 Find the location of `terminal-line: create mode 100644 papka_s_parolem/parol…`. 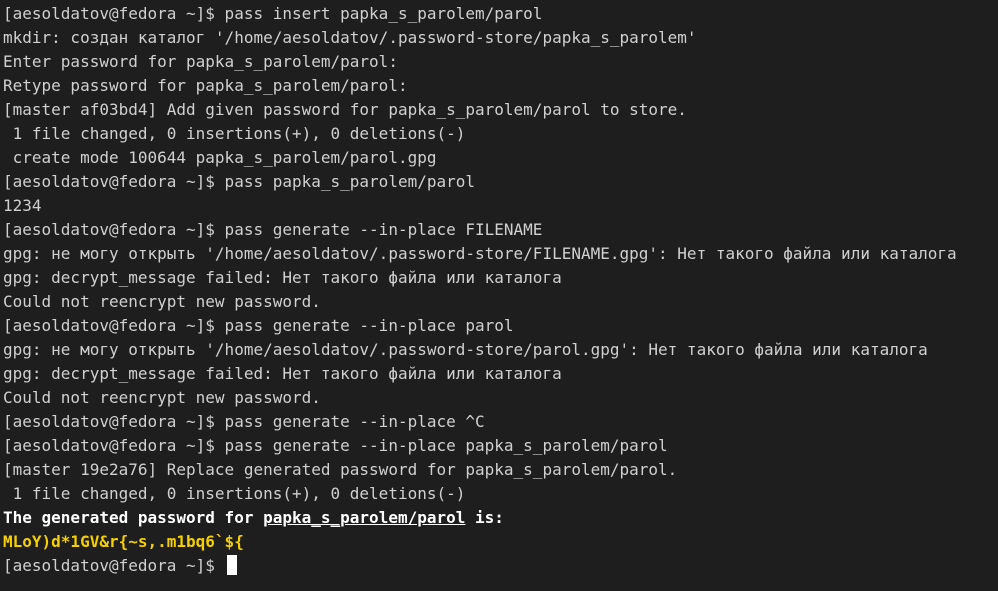

terminal-line: create mode 100644 papka_s_parolem/parol… is located at coordinates (220, 157).